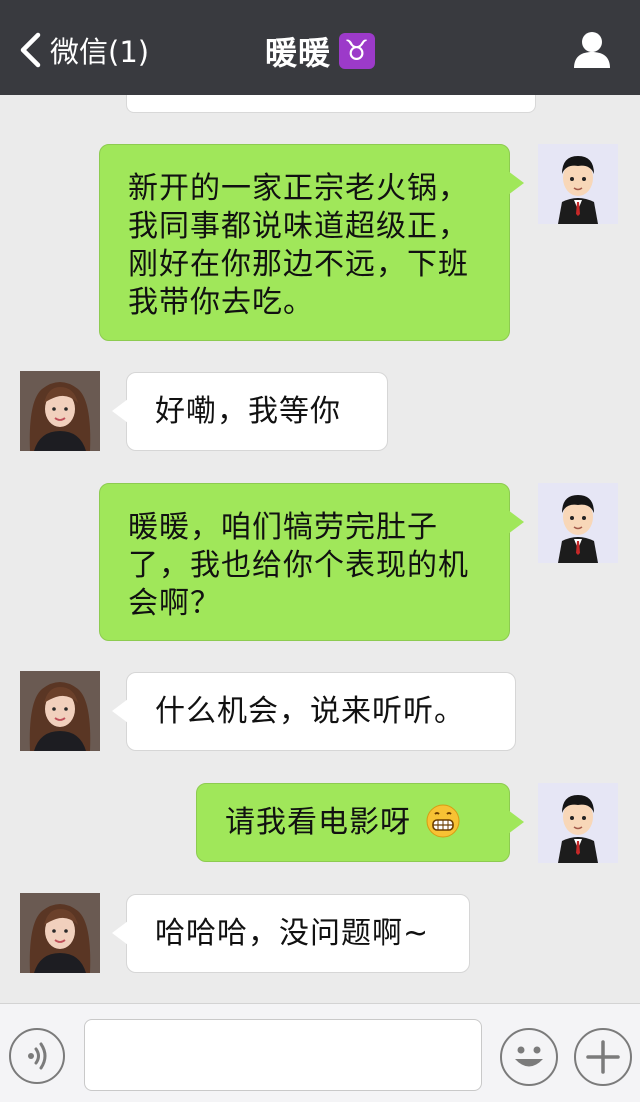 The image size is (640, 1102). I want to click on contact-name: 暖暖, so click(297, 53).